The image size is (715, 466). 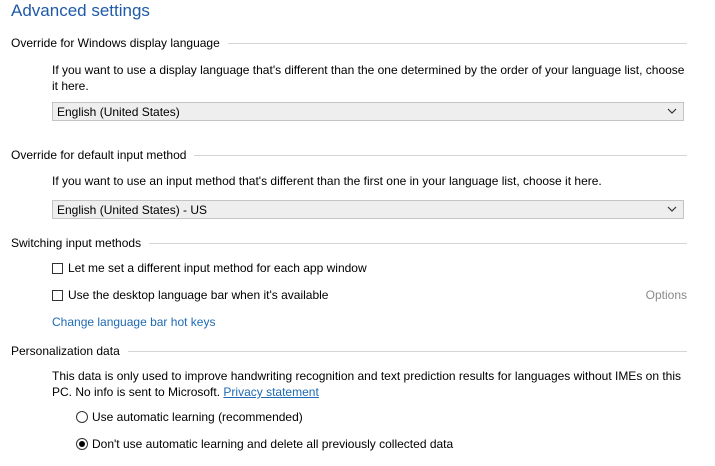 I want to click on input-method-dropdown: English (United States) - US, so click(x=368, y=209).